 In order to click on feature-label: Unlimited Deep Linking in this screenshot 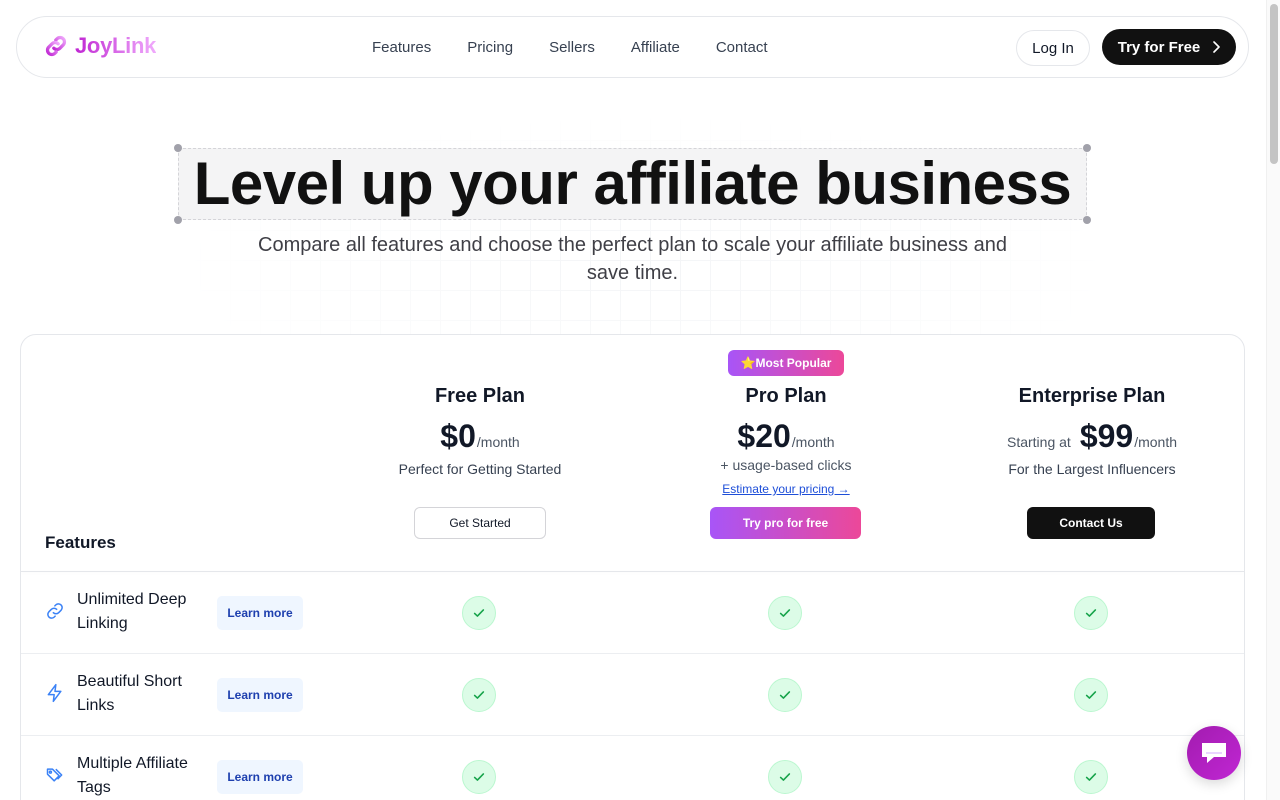, I will do `click(132, 611)`.